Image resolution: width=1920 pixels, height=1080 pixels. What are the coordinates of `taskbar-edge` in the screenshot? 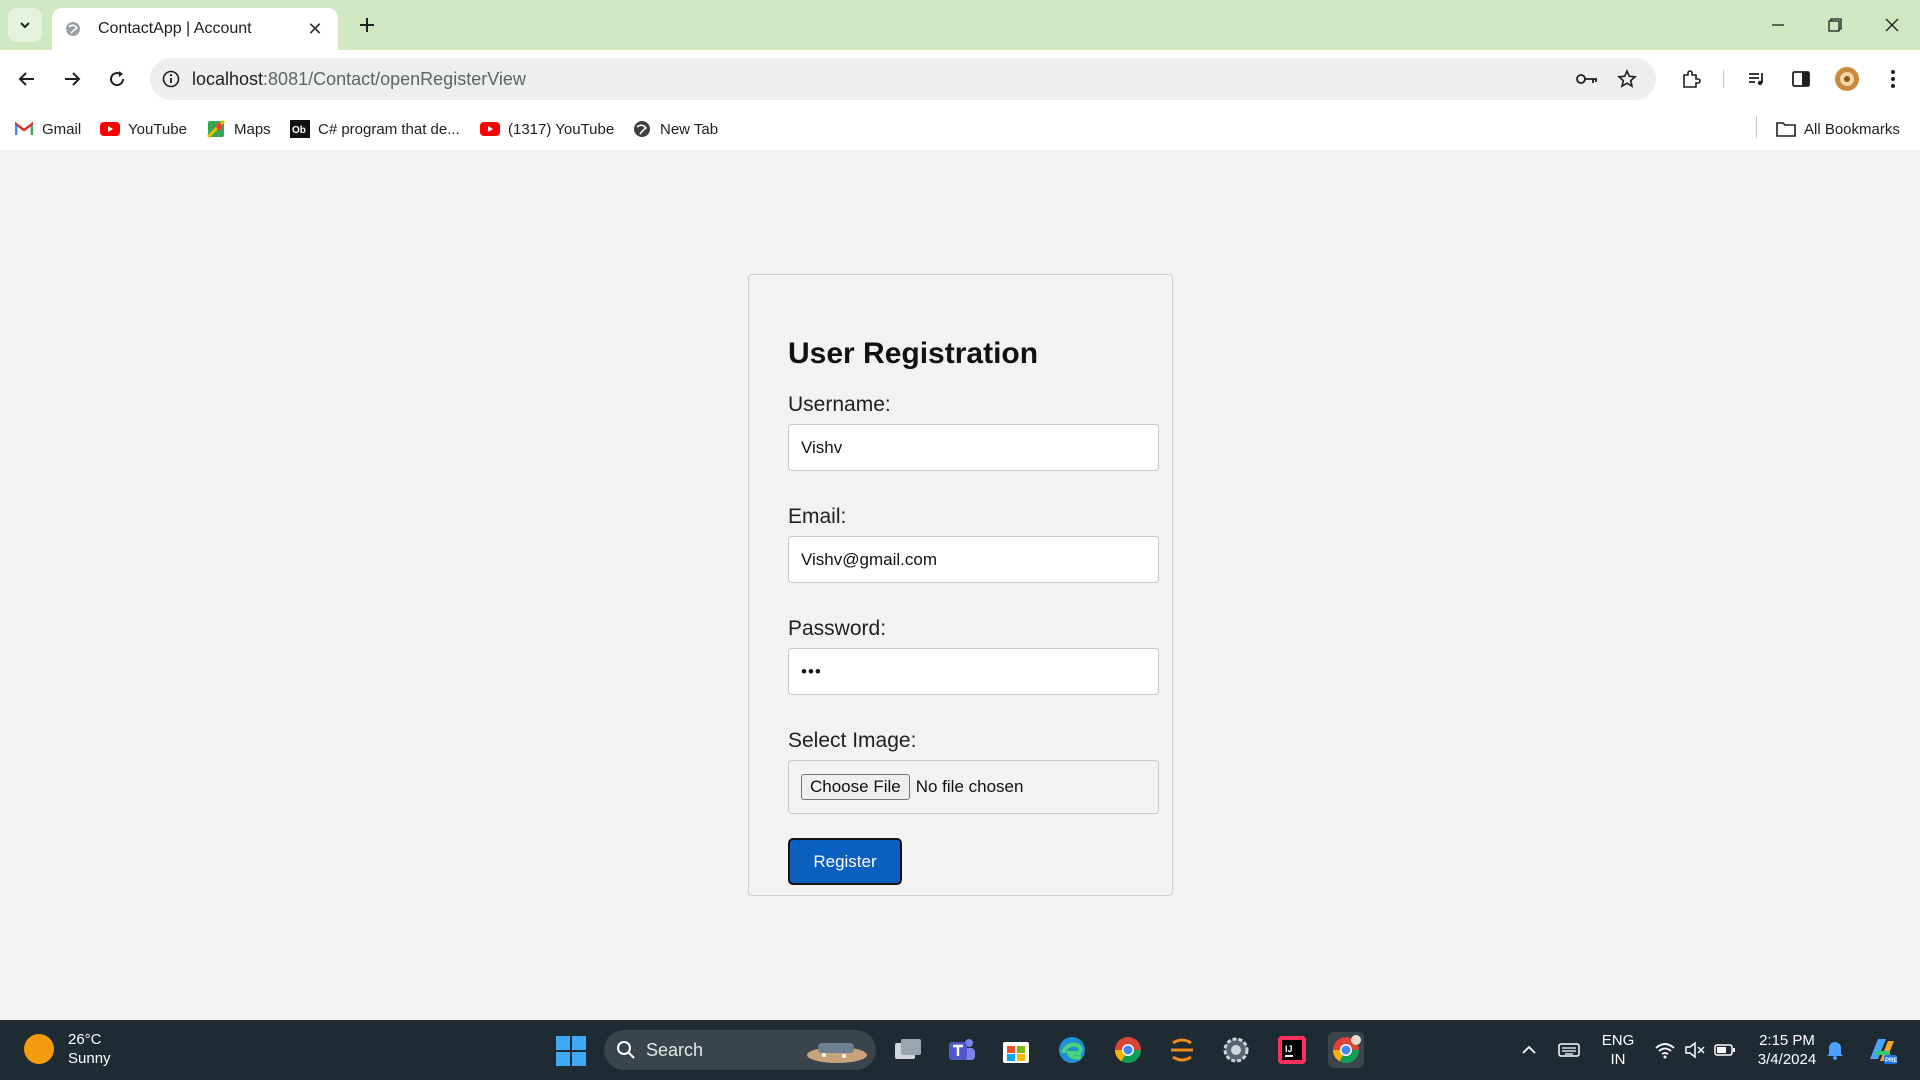 It's located at (1072, 1050).